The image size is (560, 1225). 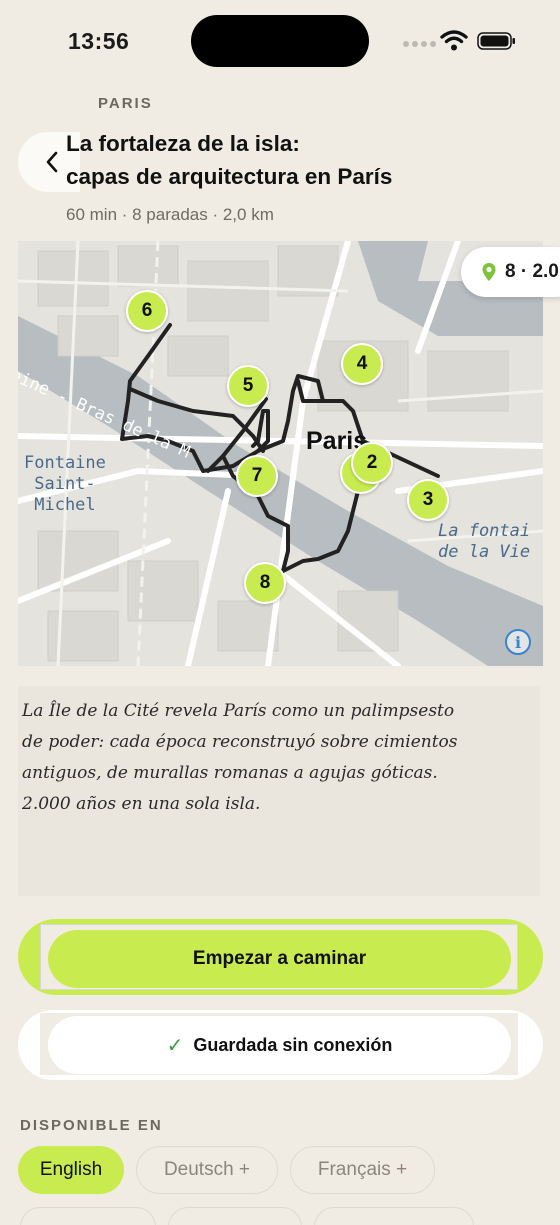 I want to click on signal-icon, so click(x=419, y=44).